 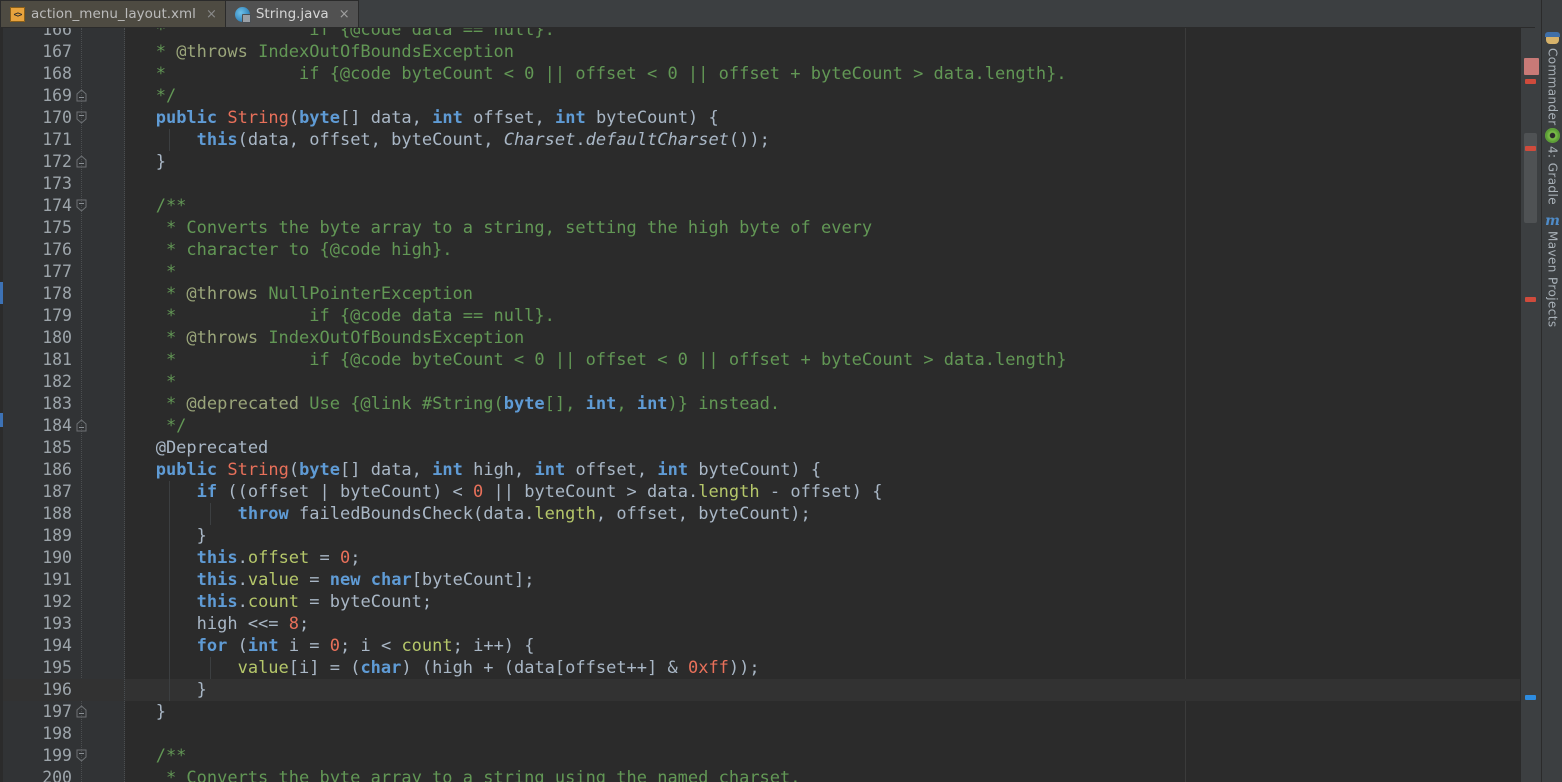 I want to click on gutter-row: 192, so click(x=63, y=602).